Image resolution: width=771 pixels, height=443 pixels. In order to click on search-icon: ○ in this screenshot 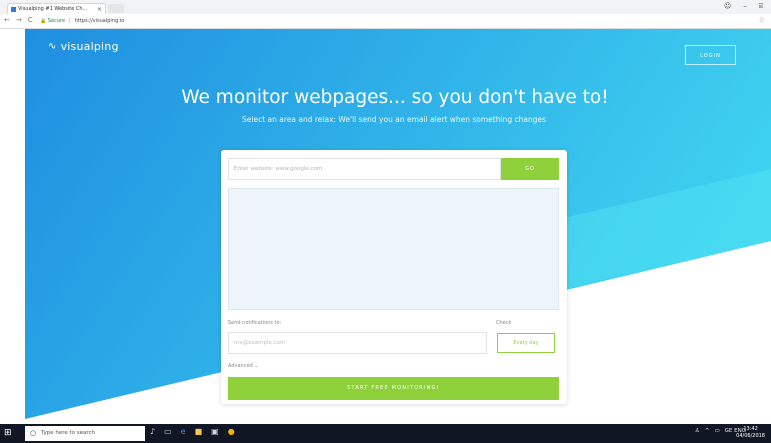, I will do `click(33, 433)`.